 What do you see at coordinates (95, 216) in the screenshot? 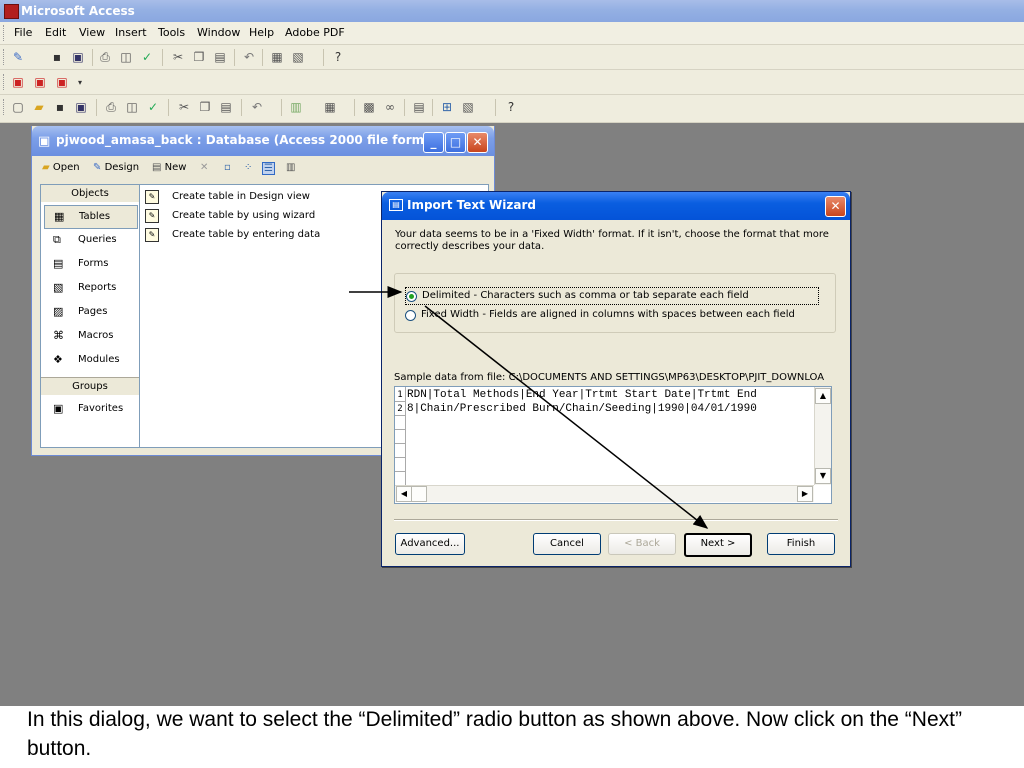
I see `objects-item-label: Tables` at bounding box center [95, 216].